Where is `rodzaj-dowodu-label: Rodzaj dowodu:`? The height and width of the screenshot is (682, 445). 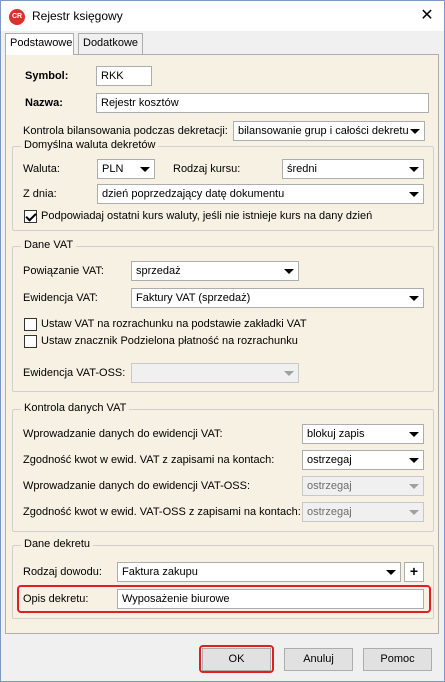 rodzaj-dowodu-label: Rodzaj dowodu: is located at coordinates (62, 572).